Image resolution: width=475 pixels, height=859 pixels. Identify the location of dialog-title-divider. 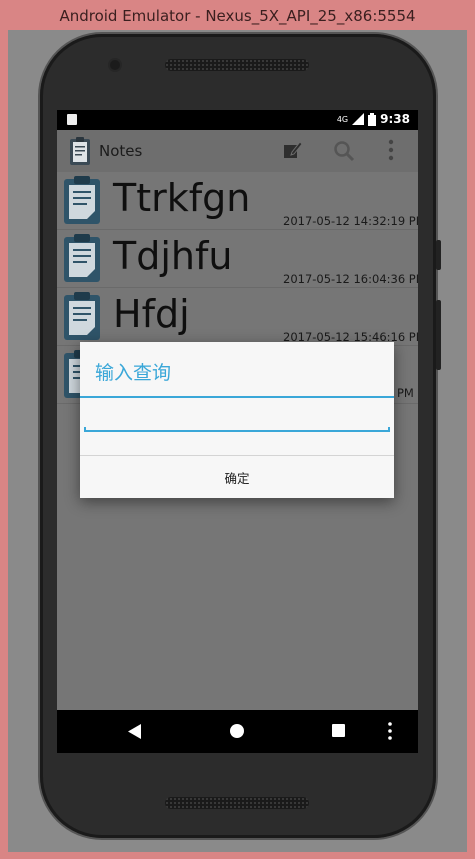
(237, 397).